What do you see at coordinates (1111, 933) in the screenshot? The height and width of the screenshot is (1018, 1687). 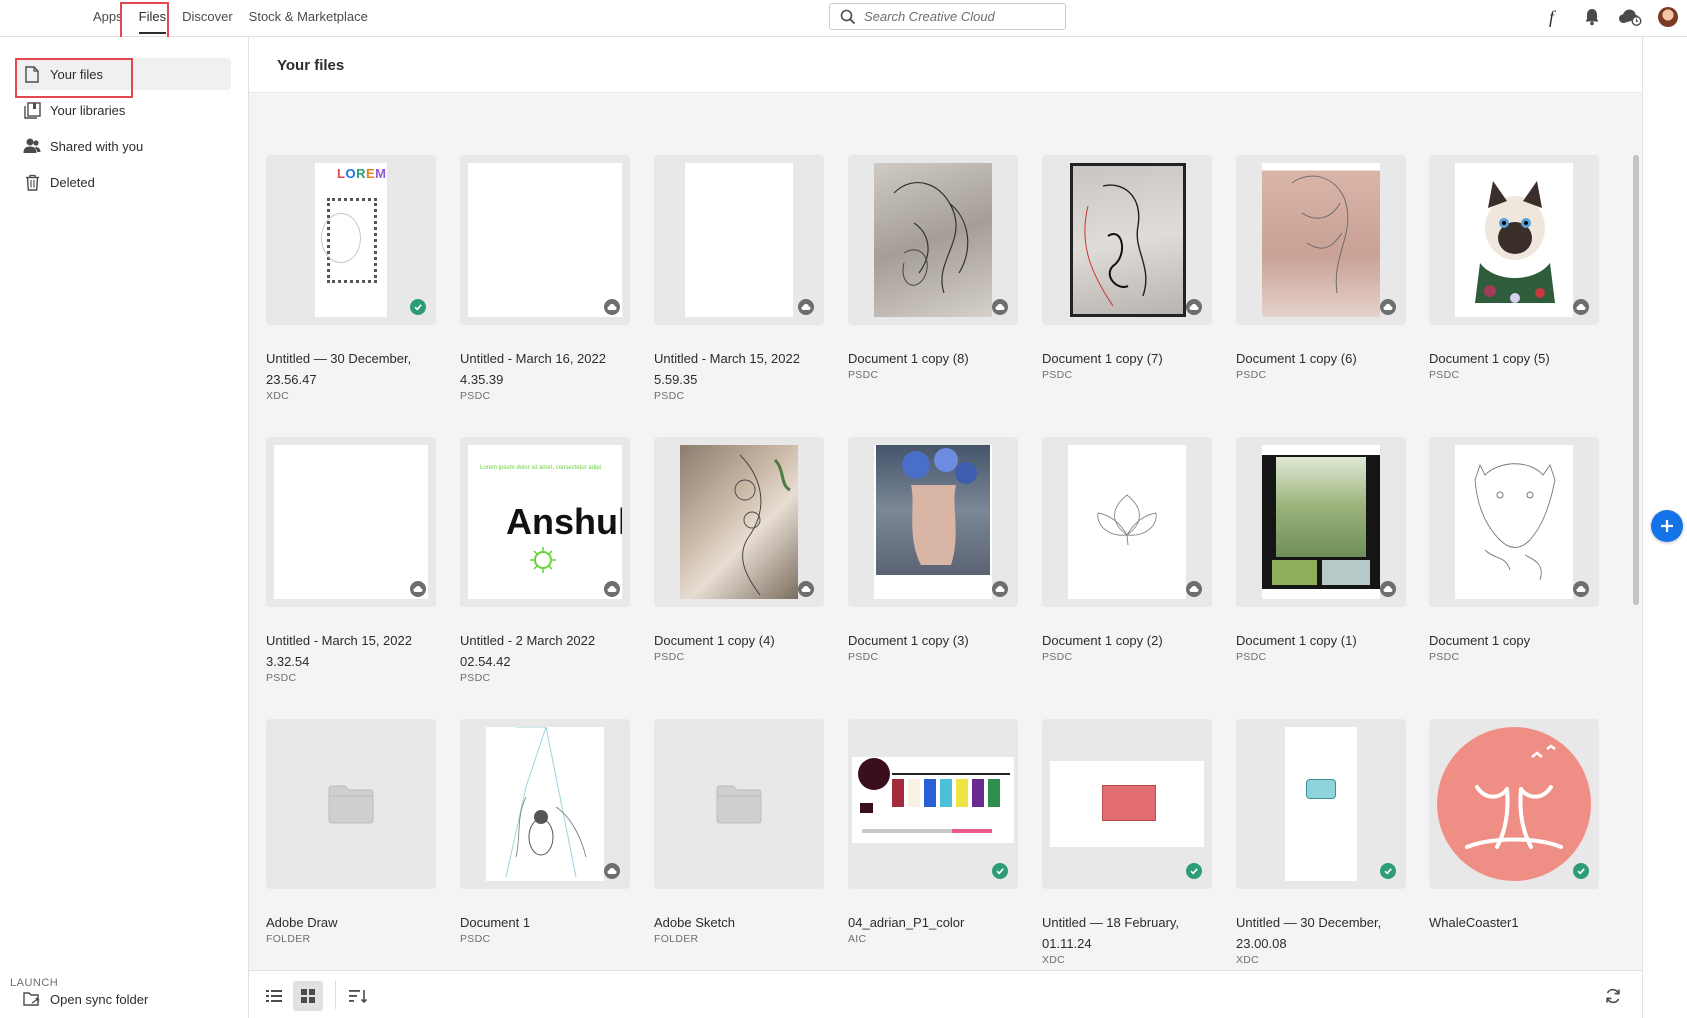 I see `file-name: Untitled — 18 February, 01.11.24` at bounding box center [1111, 933].